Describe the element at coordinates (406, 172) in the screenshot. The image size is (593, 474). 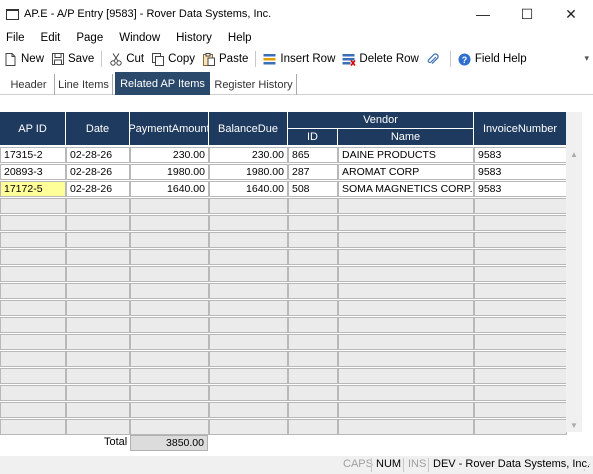
I see `cell-vendor-name: AROMAT CORP` at that location.